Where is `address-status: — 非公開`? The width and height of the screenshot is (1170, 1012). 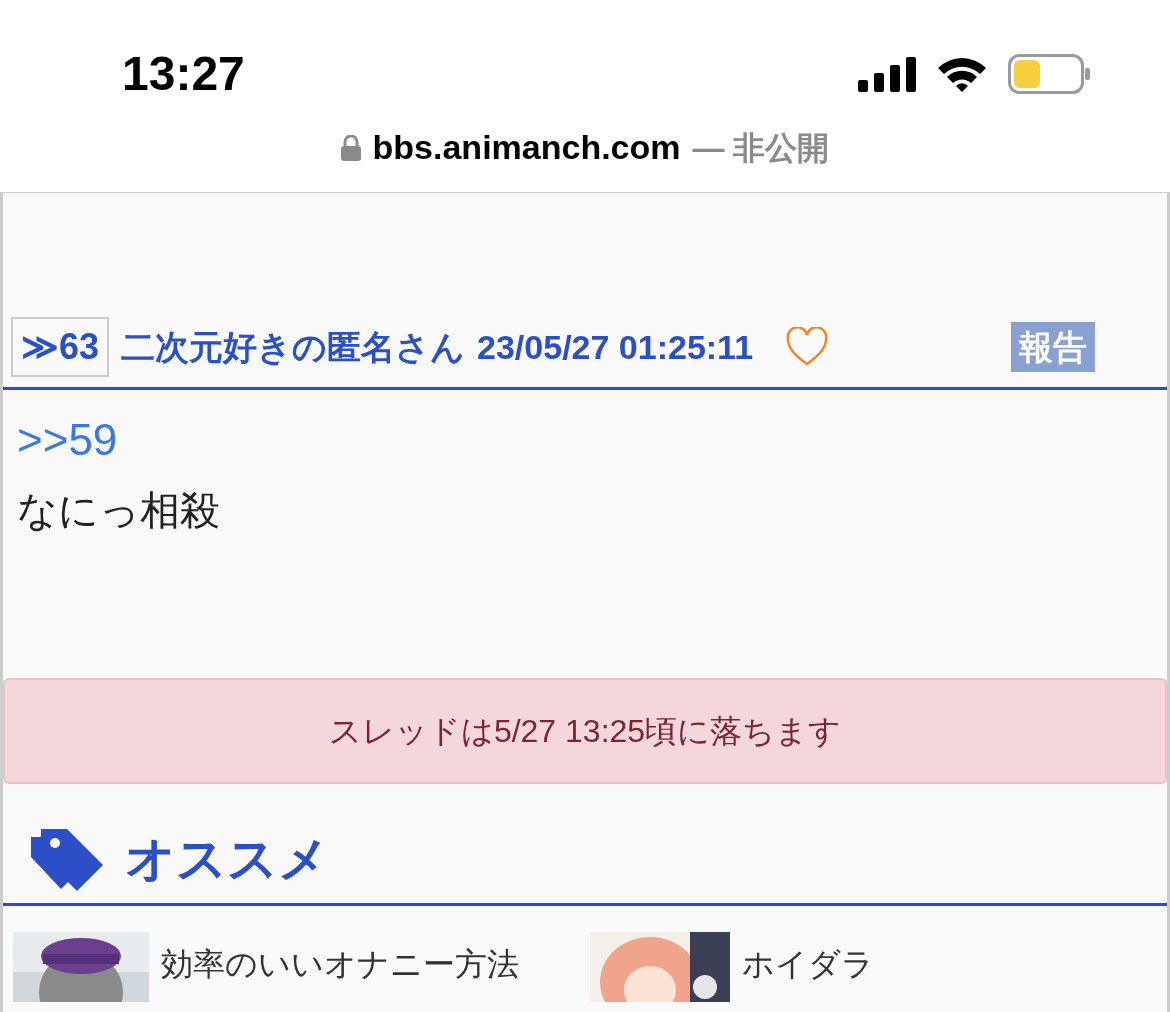
address-status: — 非公開 is located at coordinates (761, 148).